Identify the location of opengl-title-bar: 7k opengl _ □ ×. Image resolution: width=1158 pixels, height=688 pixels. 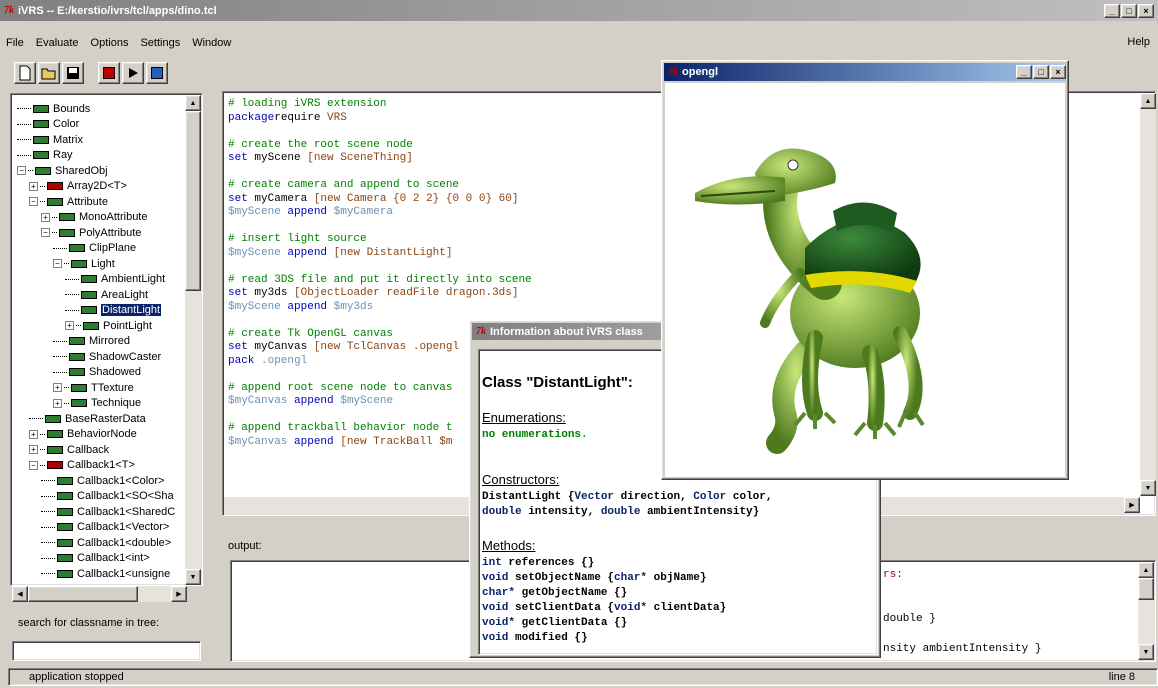
(865, 72).